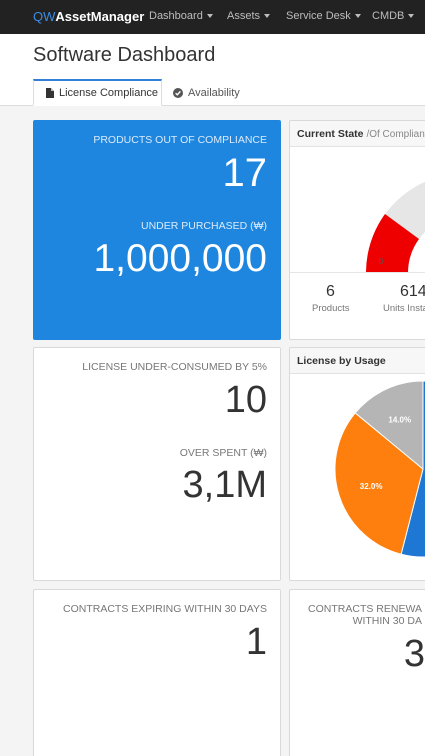 This screenshot has height=756, width=425. What do you see at coordinates (245, 400) in the screenshot?
I see `license-under-consumed-value: 10` at bounding box center [245, 400].